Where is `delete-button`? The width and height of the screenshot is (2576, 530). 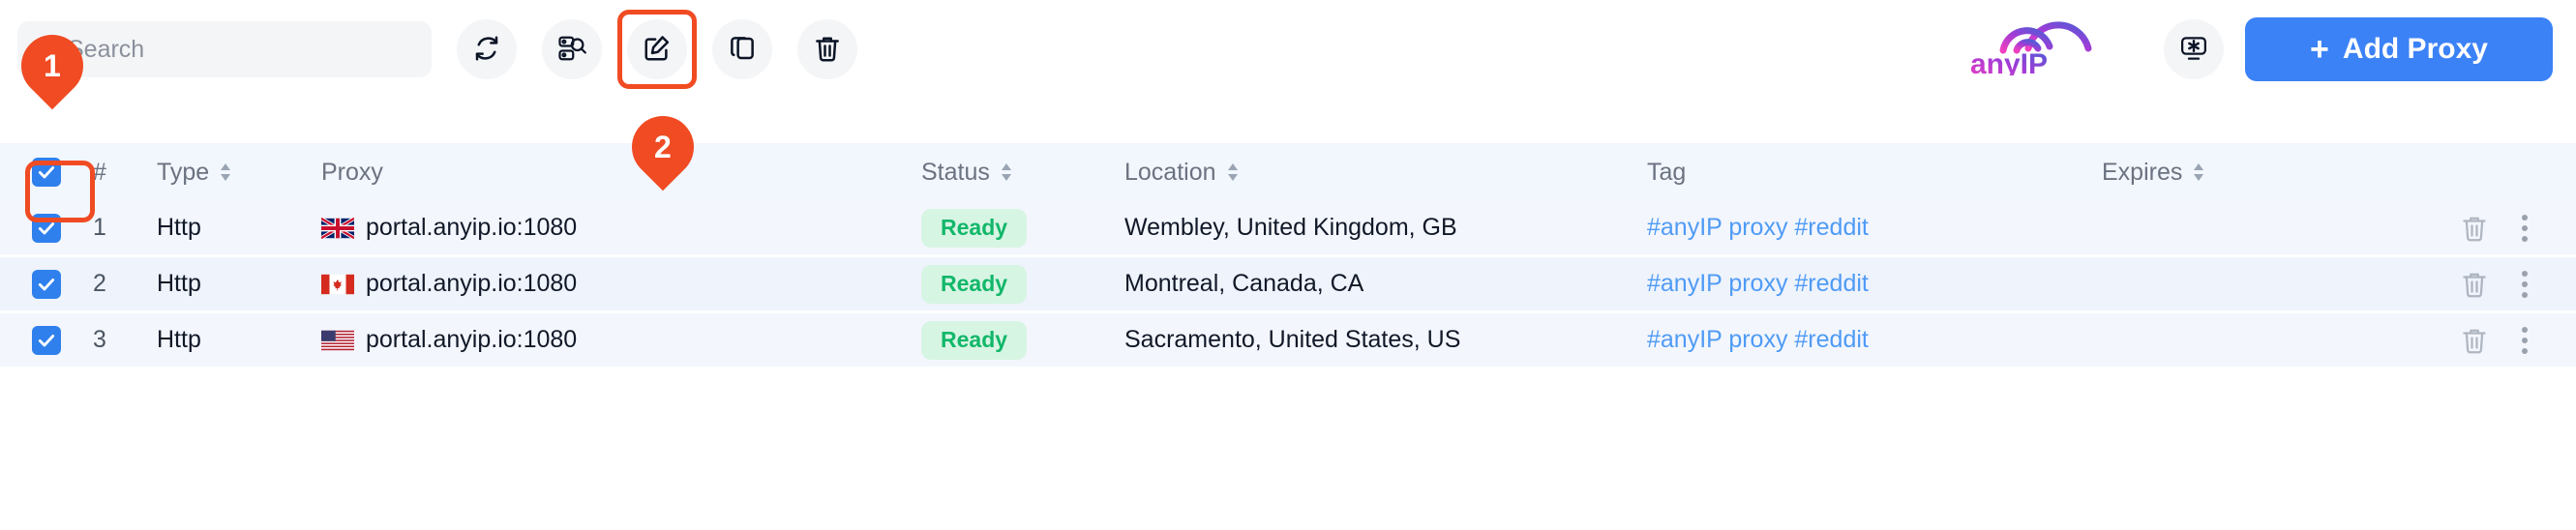 delete-button is located at coordinates (827, 49).